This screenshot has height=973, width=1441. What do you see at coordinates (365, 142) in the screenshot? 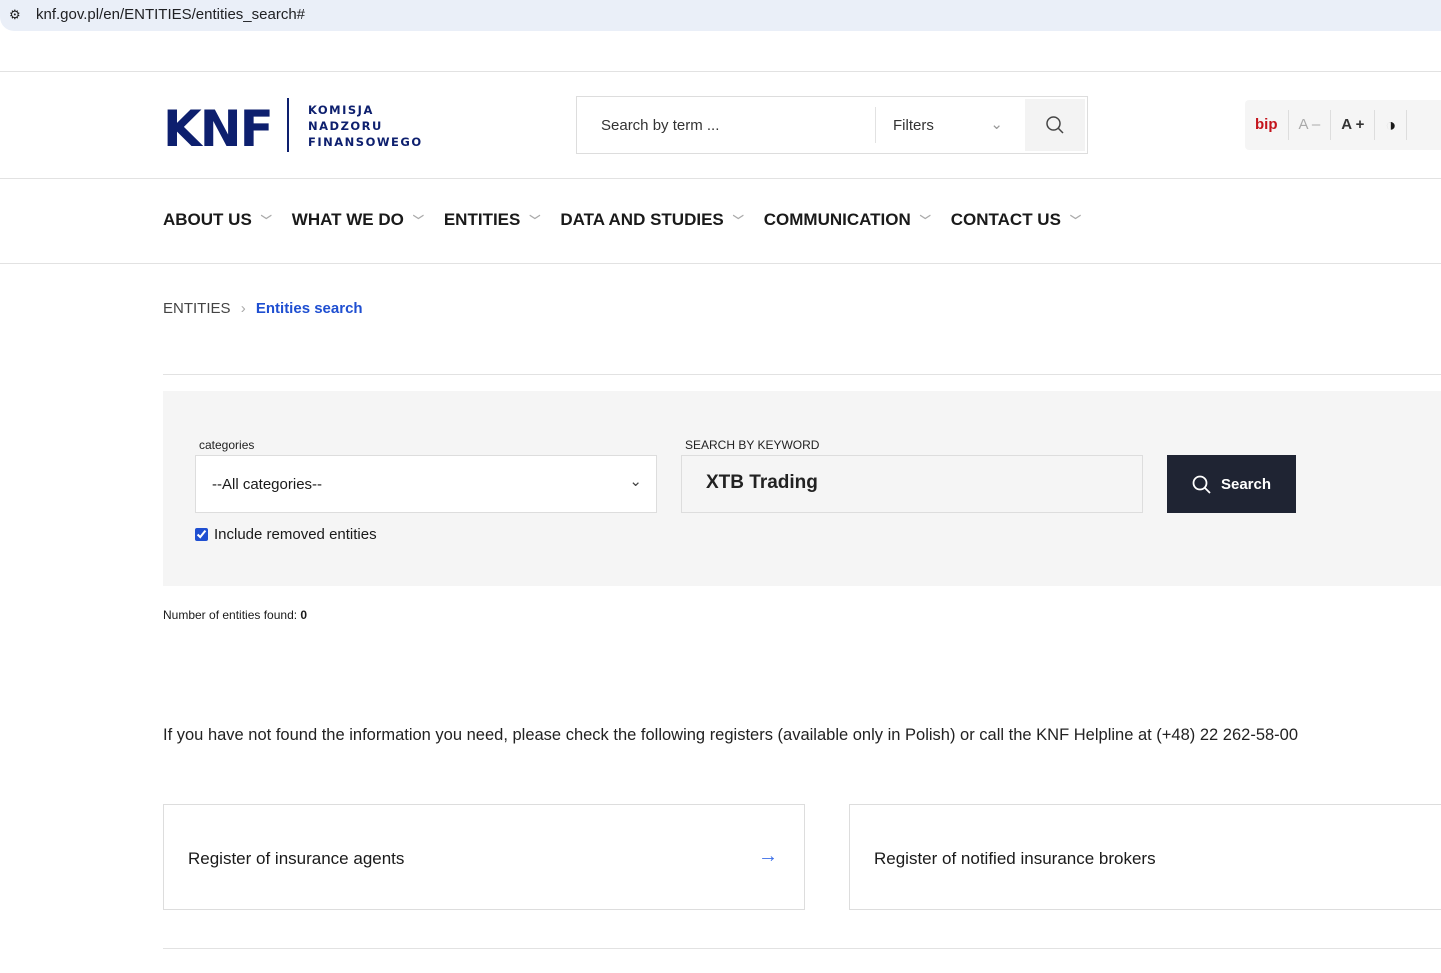
I see `logo-line: FINANSOWEGO` at bounding box center [365, 142].